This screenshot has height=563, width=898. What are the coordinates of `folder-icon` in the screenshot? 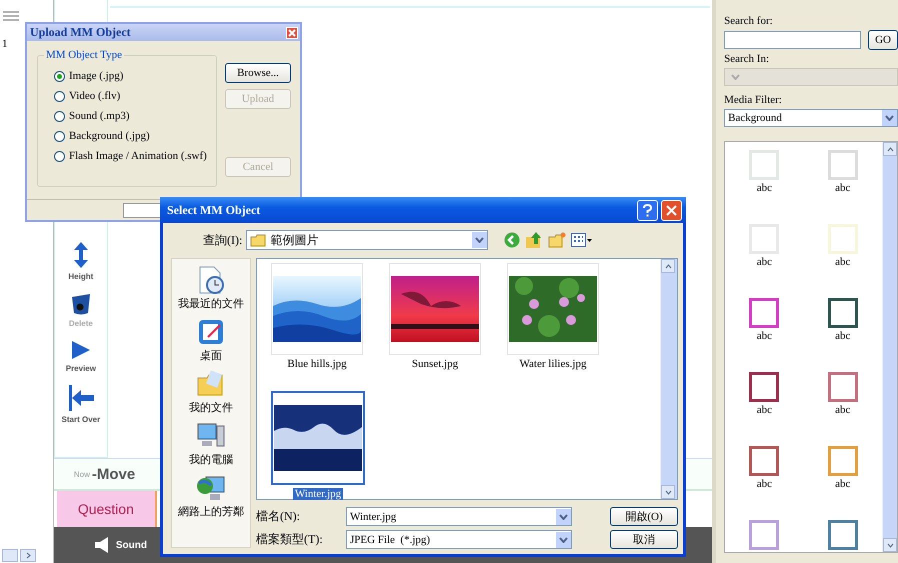 It's located at (258, 240).